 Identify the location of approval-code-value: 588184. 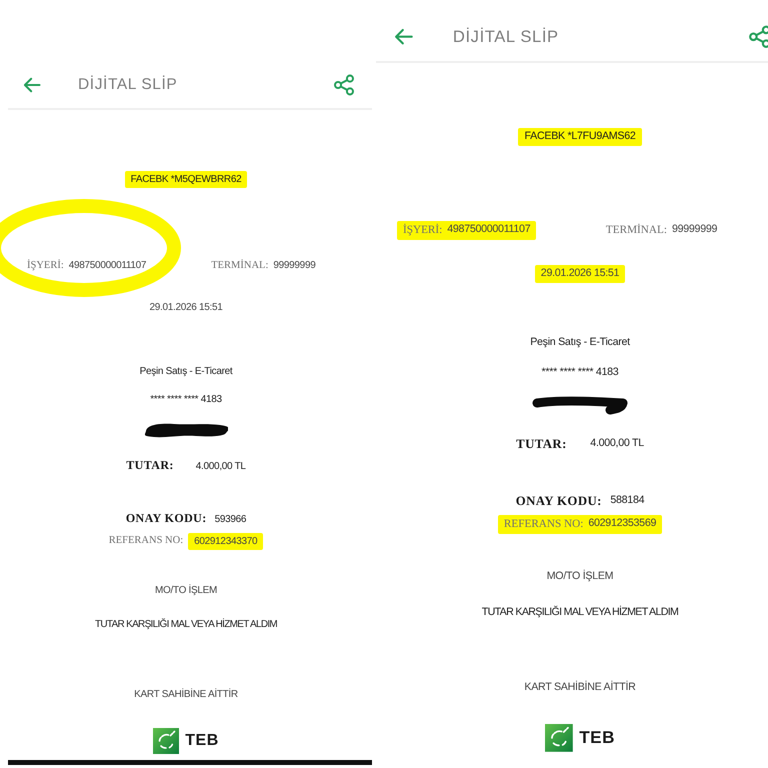
(627, 501).